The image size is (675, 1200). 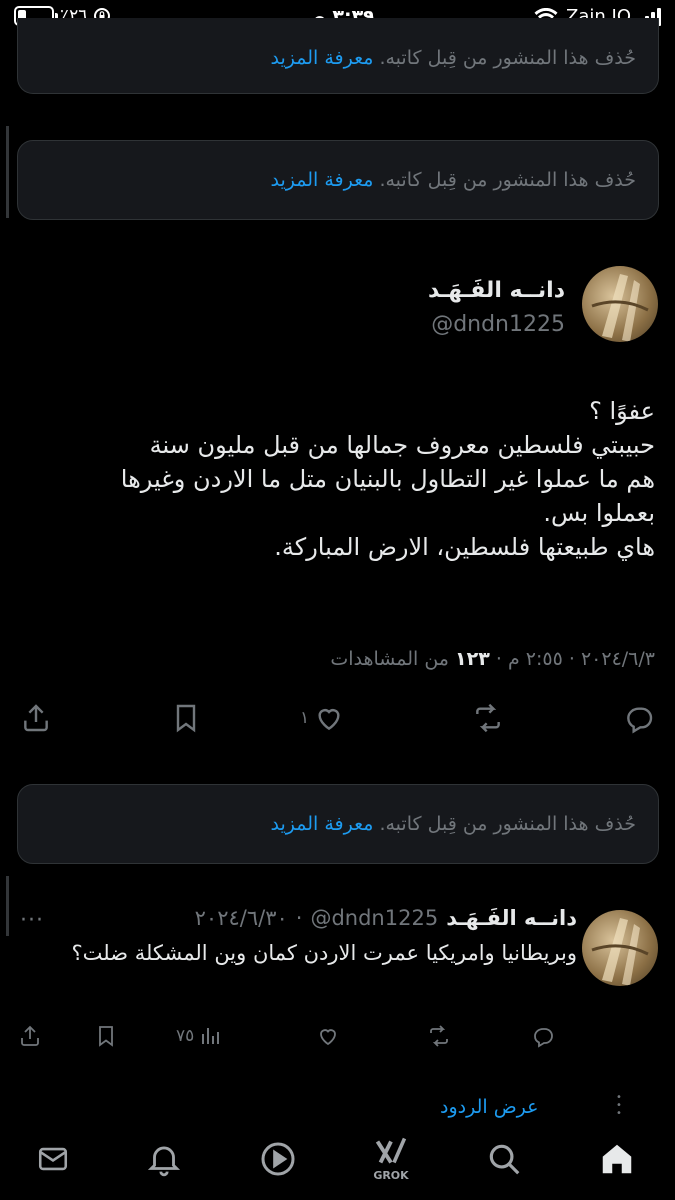 I want to click on search-icon, so click(x=504, y=1159).